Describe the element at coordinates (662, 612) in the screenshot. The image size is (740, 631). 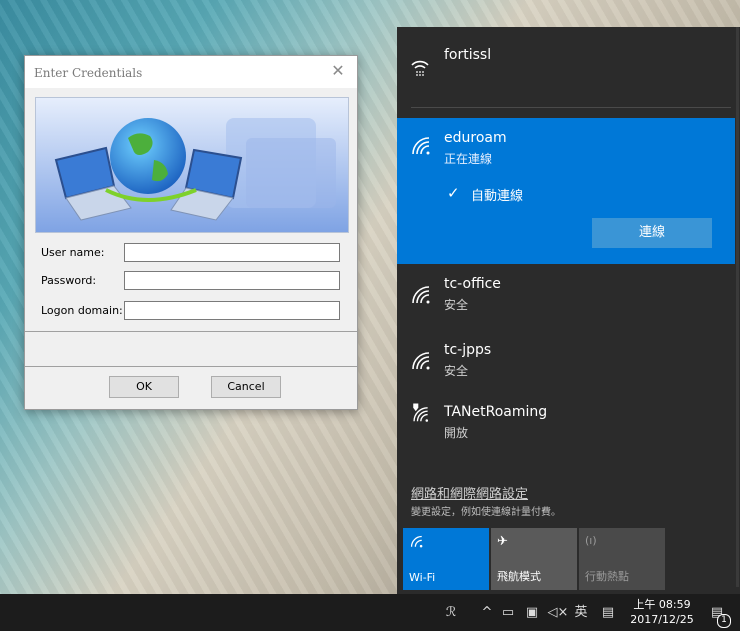
I see `clock: 上午 08:59 2017/12/25` at that location.